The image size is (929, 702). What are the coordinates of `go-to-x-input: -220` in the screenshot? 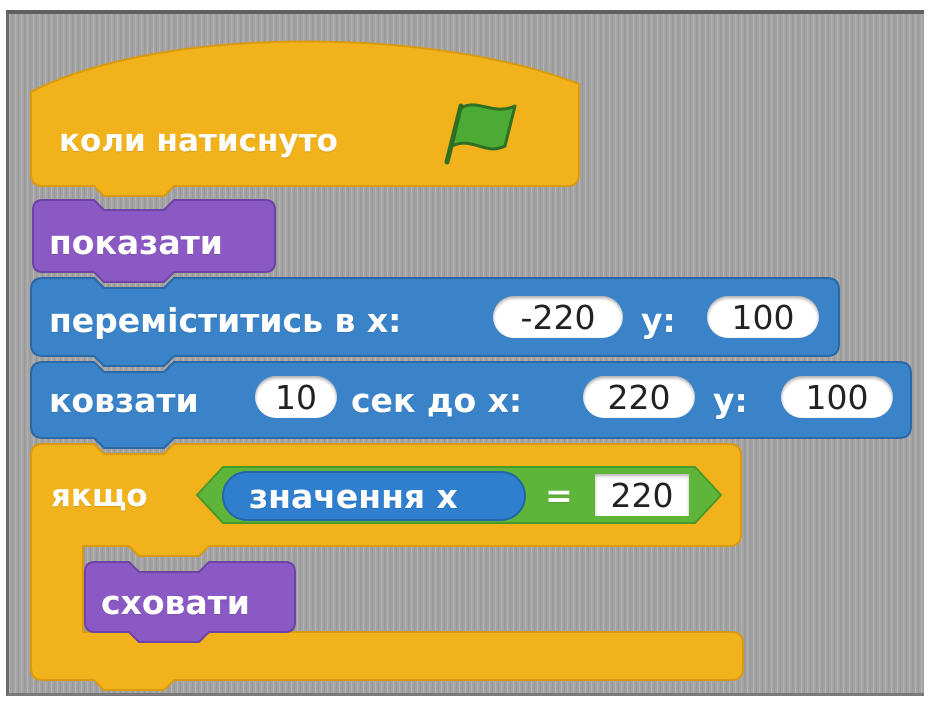 It's located at (558, 317).